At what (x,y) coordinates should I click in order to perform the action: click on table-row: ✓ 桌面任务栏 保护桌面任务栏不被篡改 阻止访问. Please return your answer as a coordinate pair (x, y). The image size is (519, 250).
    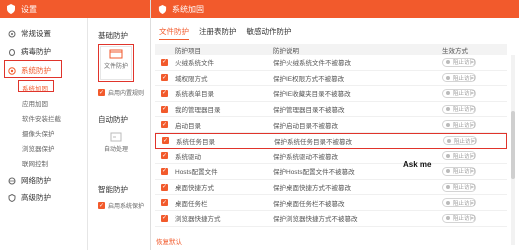
    Looking at the image, I should click on (331, 203).